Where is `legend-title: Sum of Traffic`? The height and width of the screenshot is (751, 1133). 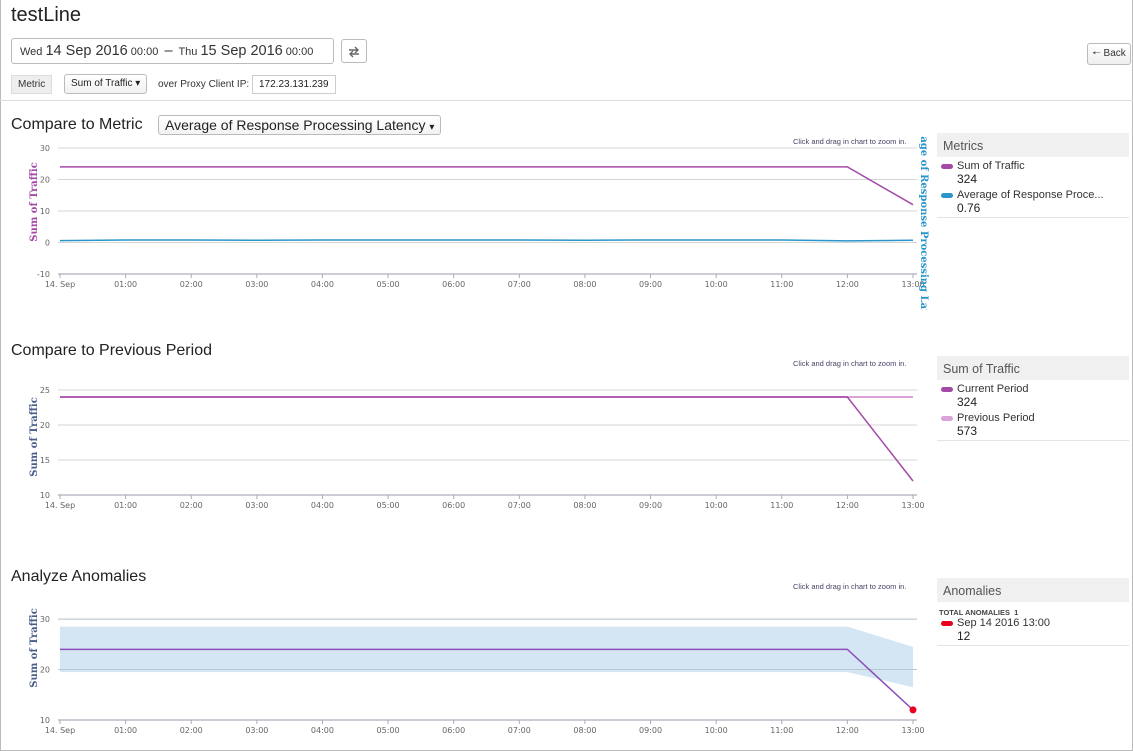
legend-title: Sum of Traffic is located at coordinates (1033, 368).